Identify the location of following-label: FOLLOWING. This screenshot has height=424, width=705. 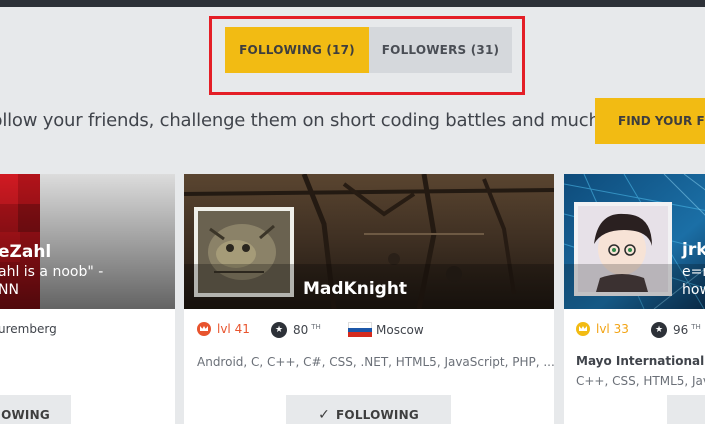
(377, 415).